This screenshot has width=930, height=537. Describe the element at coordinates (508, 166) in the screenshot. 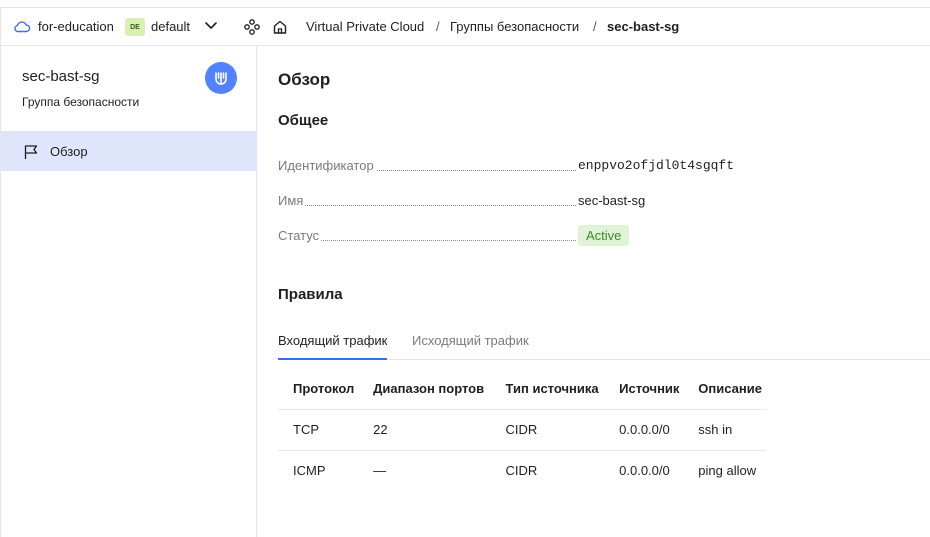

I see `property-row-id: Идентификатор enppvo2ofjdl0t4sgqft` at that location.